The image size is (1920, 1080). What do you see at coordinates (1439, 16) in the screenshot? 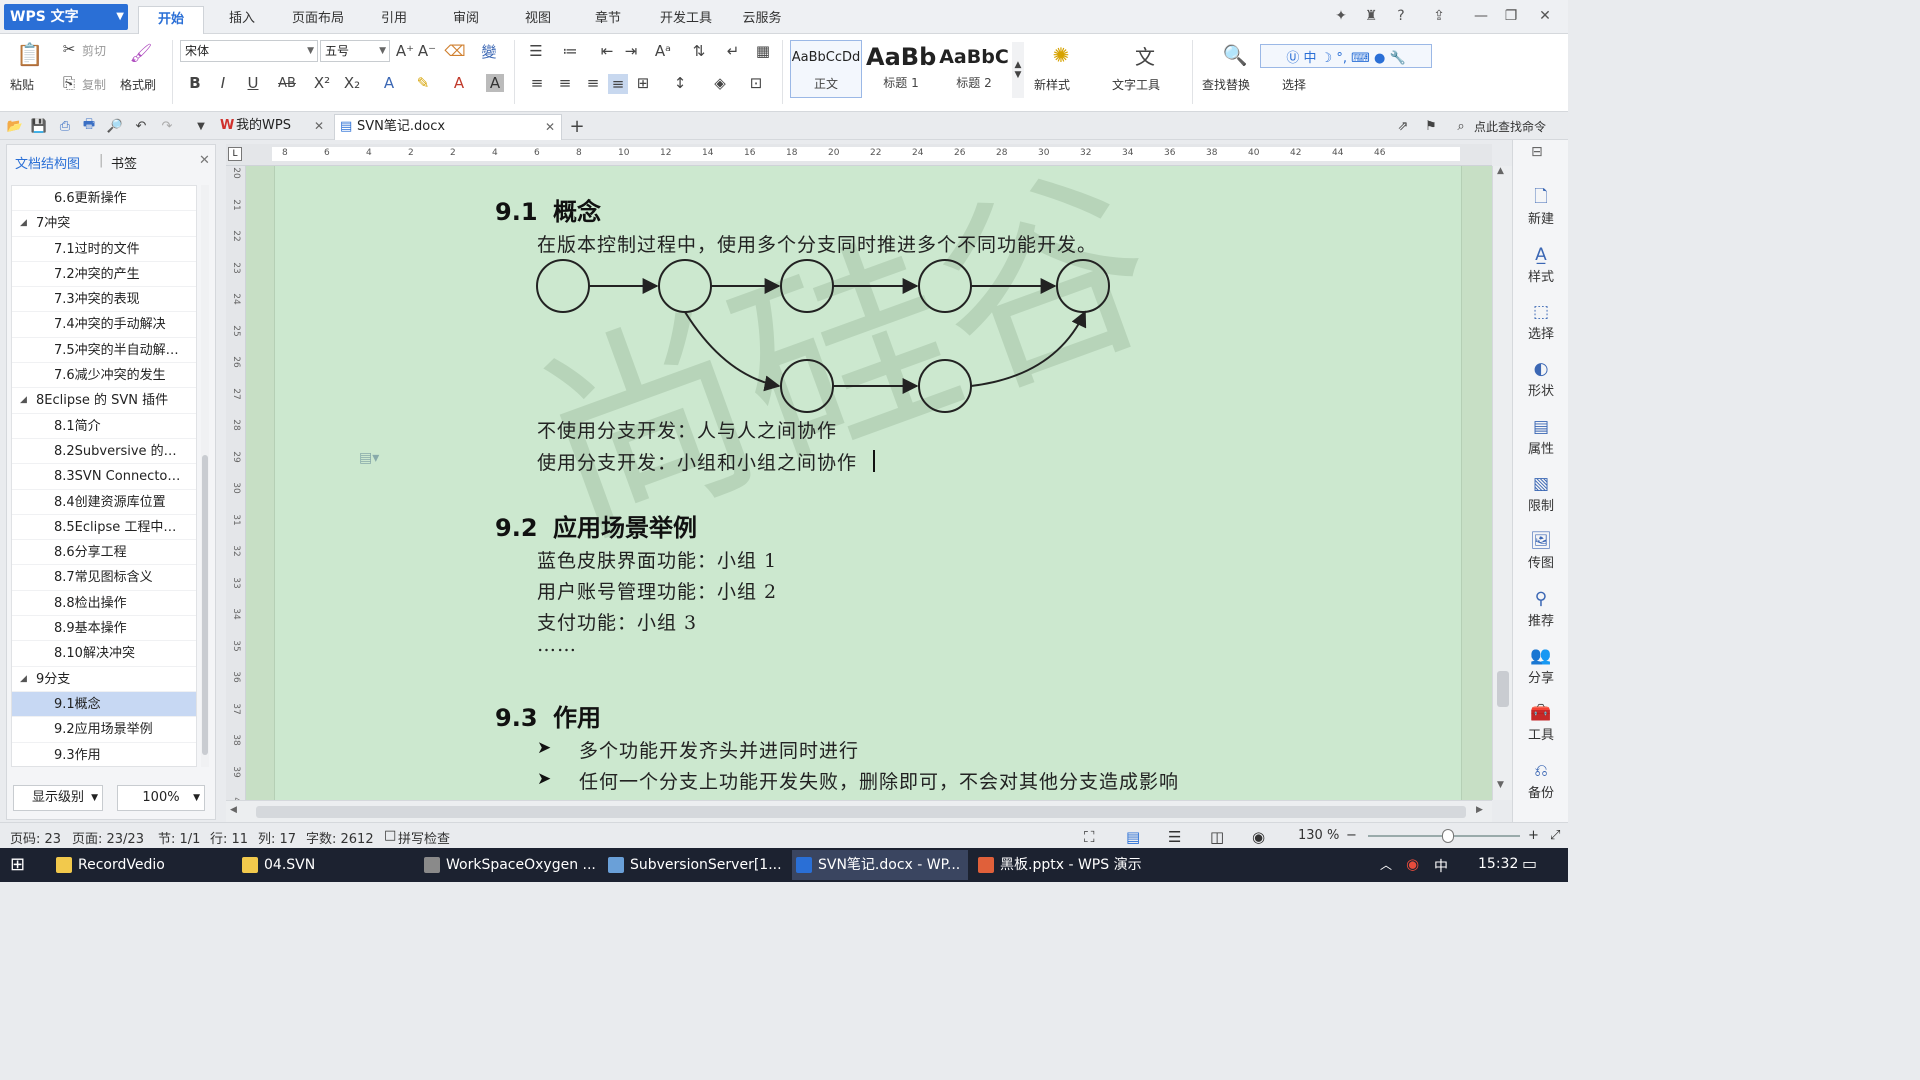
I see `upload-icon: ⇪` at bounding box center [1439, 16].